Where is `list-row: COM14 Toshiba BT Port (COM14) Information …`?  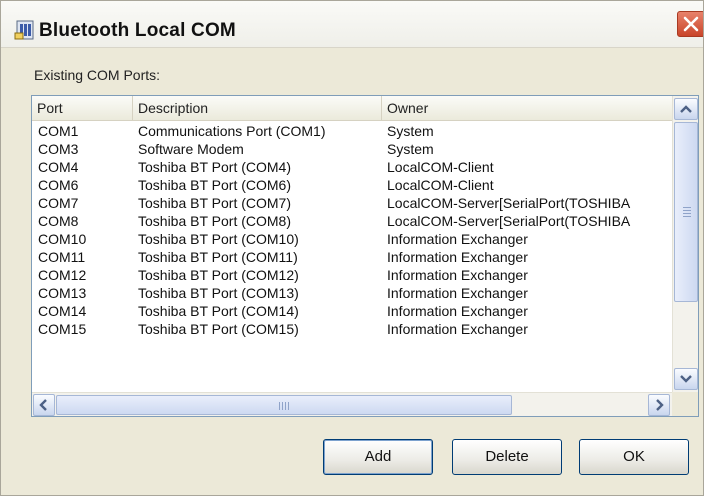
list-row: COM14 Toshiba BT Port (COM14) Information … is located at coordinates (352, 311).